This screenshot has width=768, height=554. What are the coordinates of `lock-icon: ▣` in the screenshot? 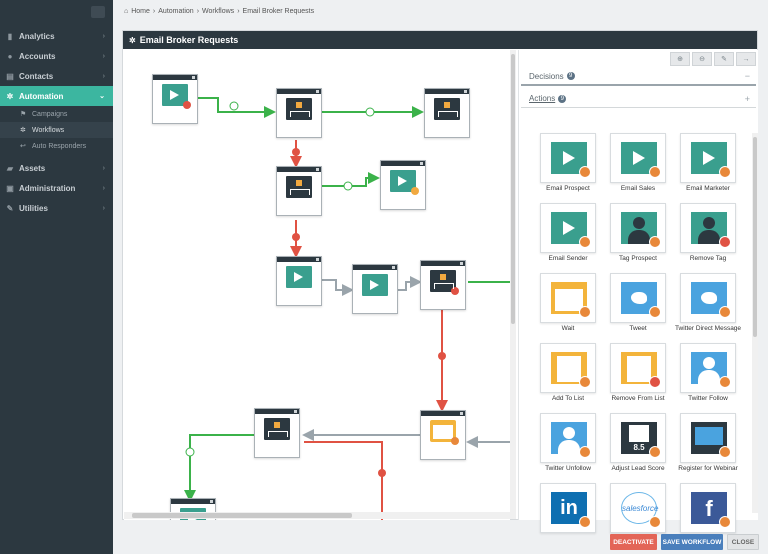 It's located at (10, 188).